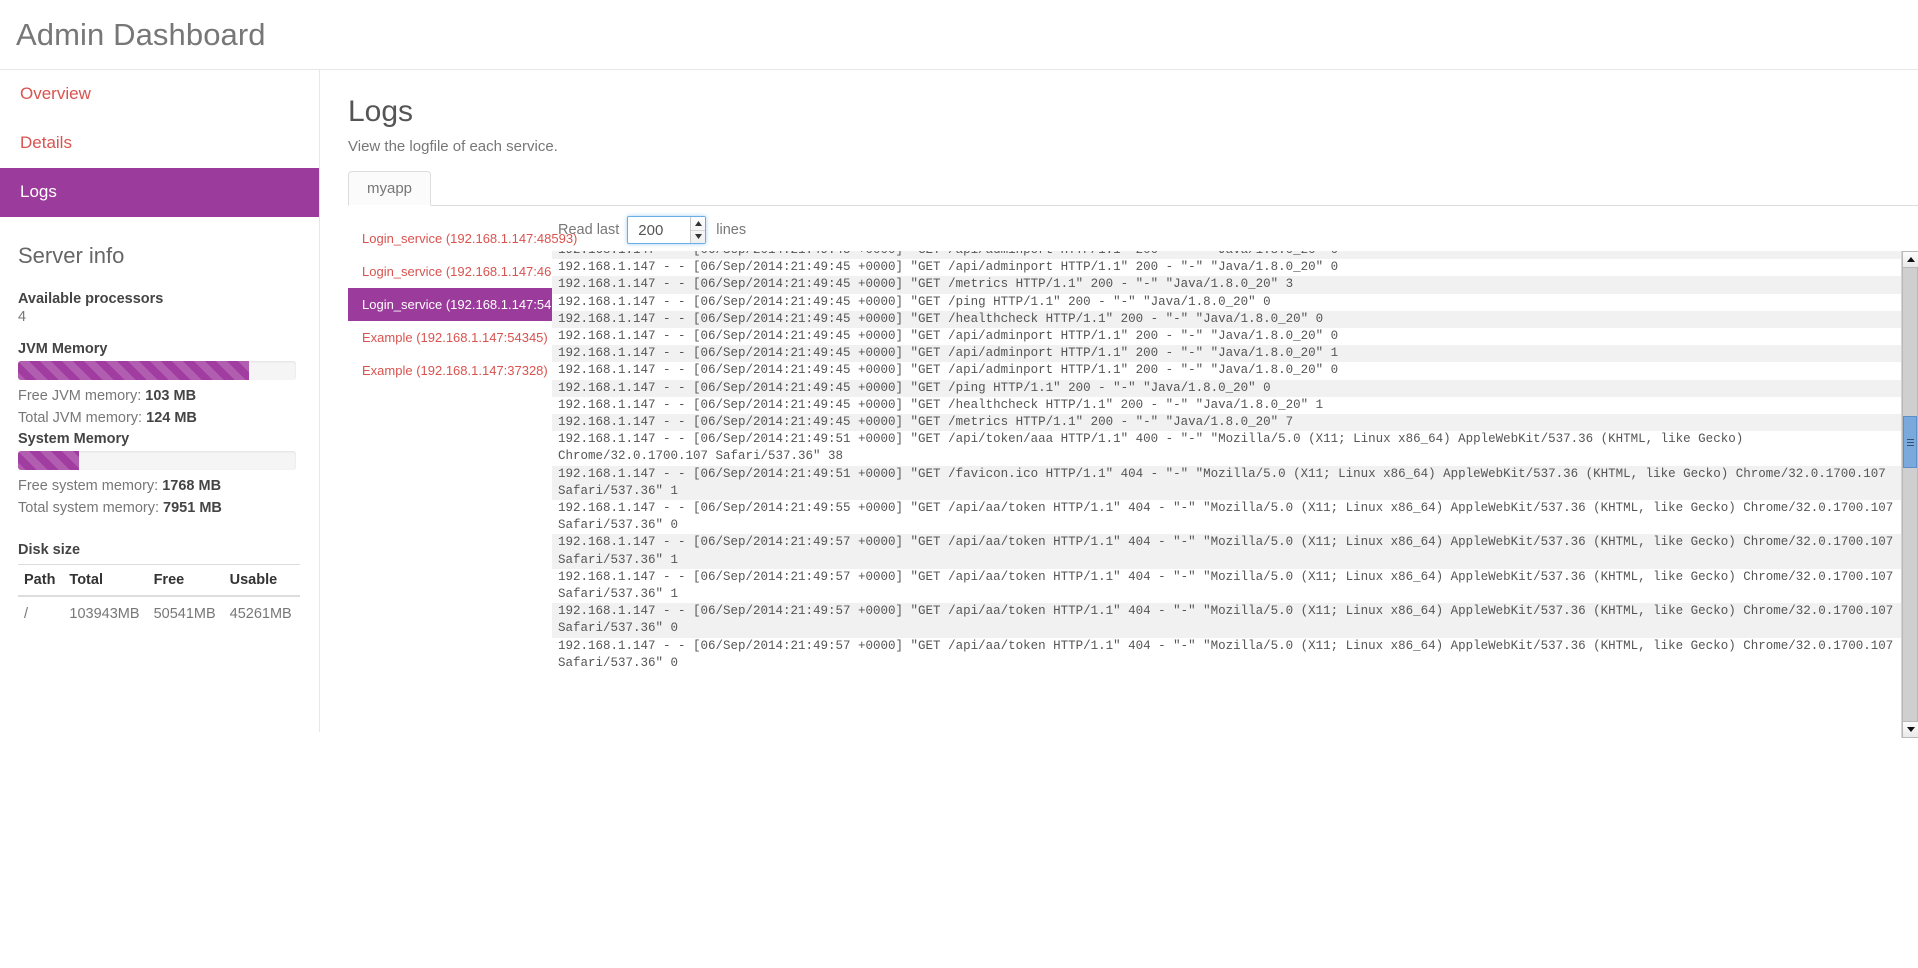  I want to click on service-item-4: Example (192.168.1.147:37328), so click(450, 370).